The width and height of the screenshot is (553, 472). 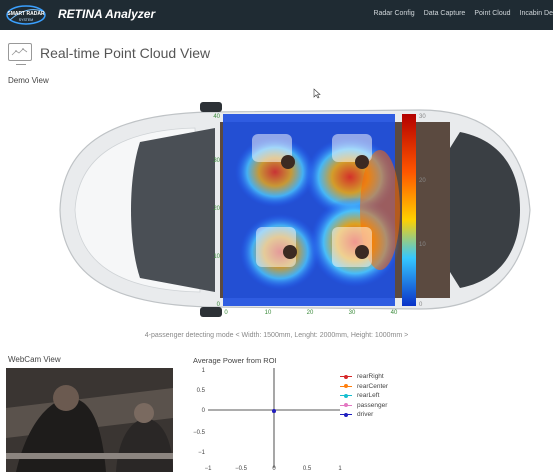 I want to click on y-tick-label: 0, so click(x=204, y=411).